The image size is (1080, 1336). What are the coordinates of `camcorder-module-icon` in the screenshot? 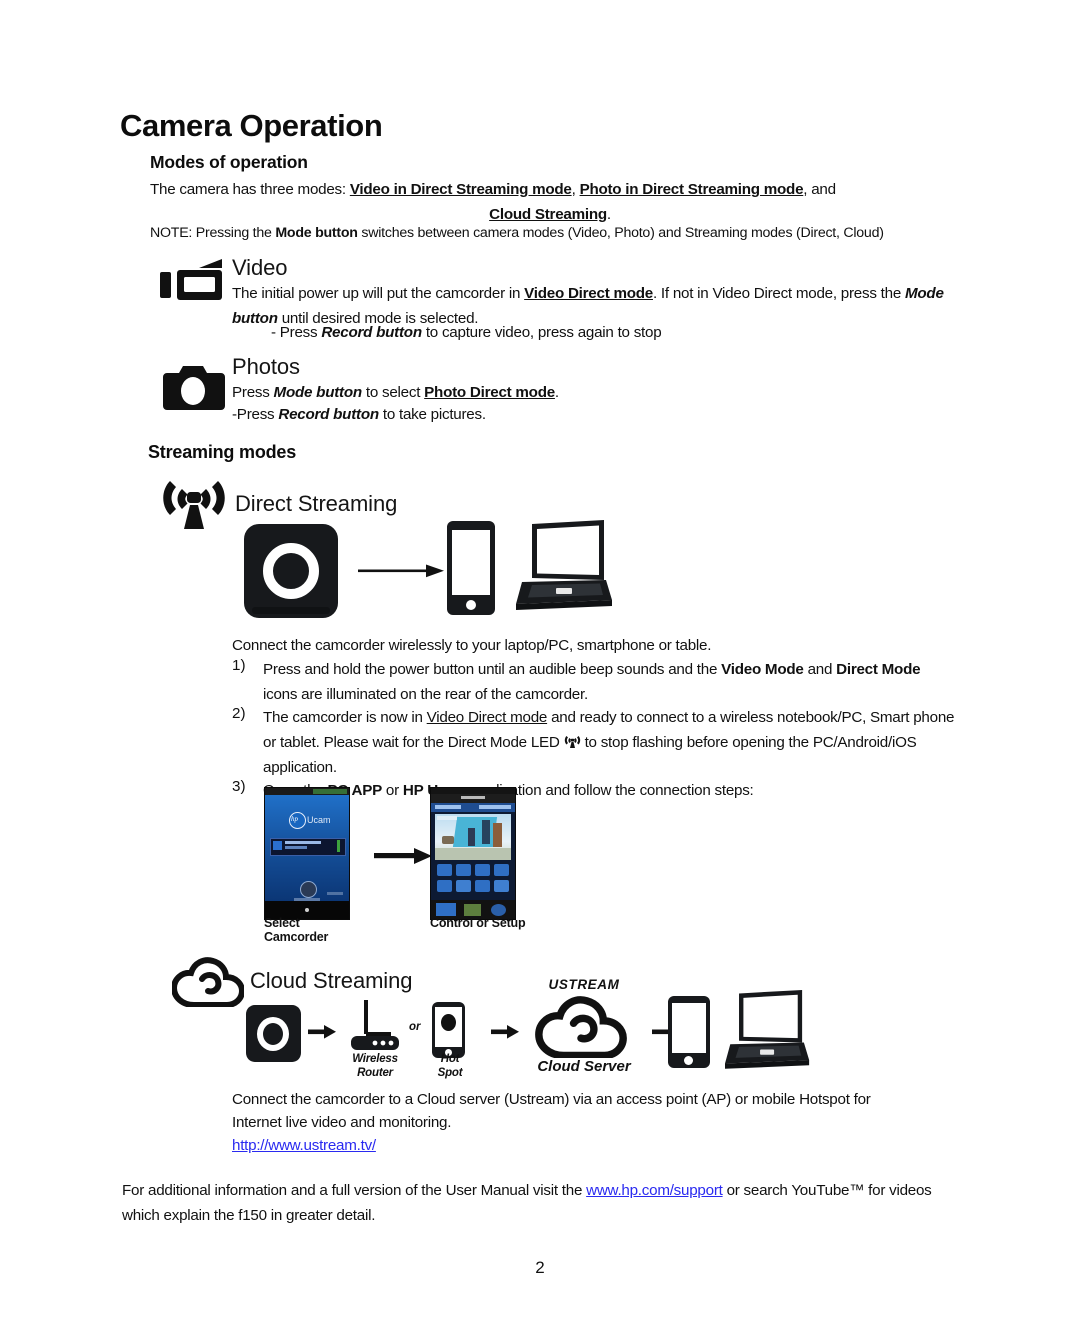 It's located at (291, 571).